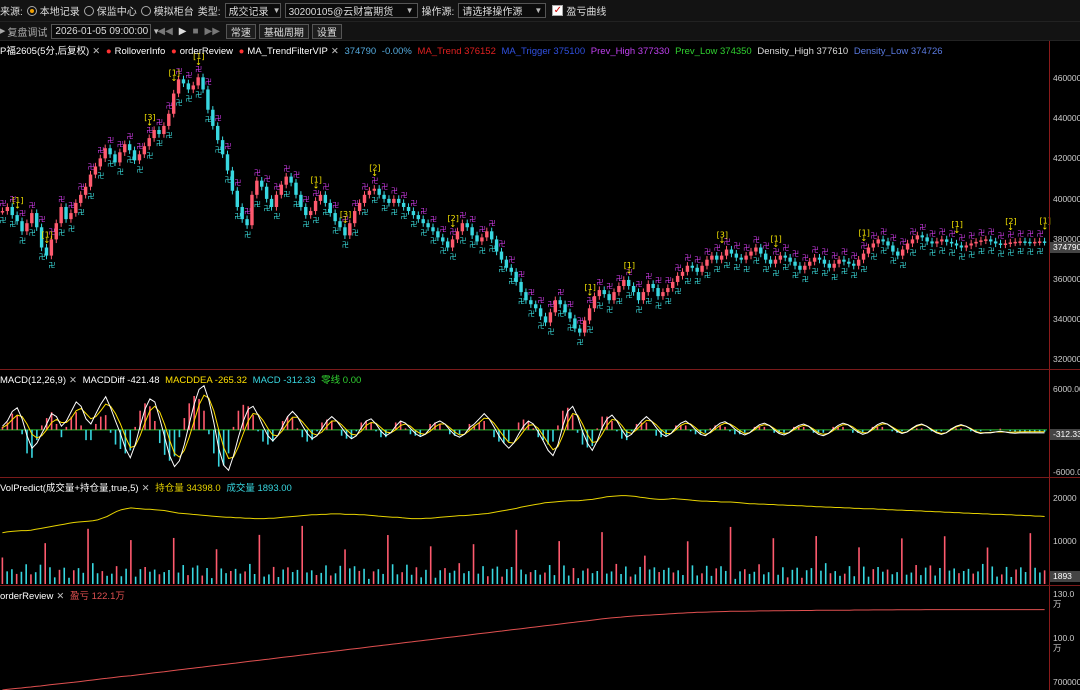 This screenshot has height=690, width=1080. What do you see at coordinates (212, 31) in the screenshot?
I see `fast-forward-icon: ▶▶` at bounding box center [212, 31].